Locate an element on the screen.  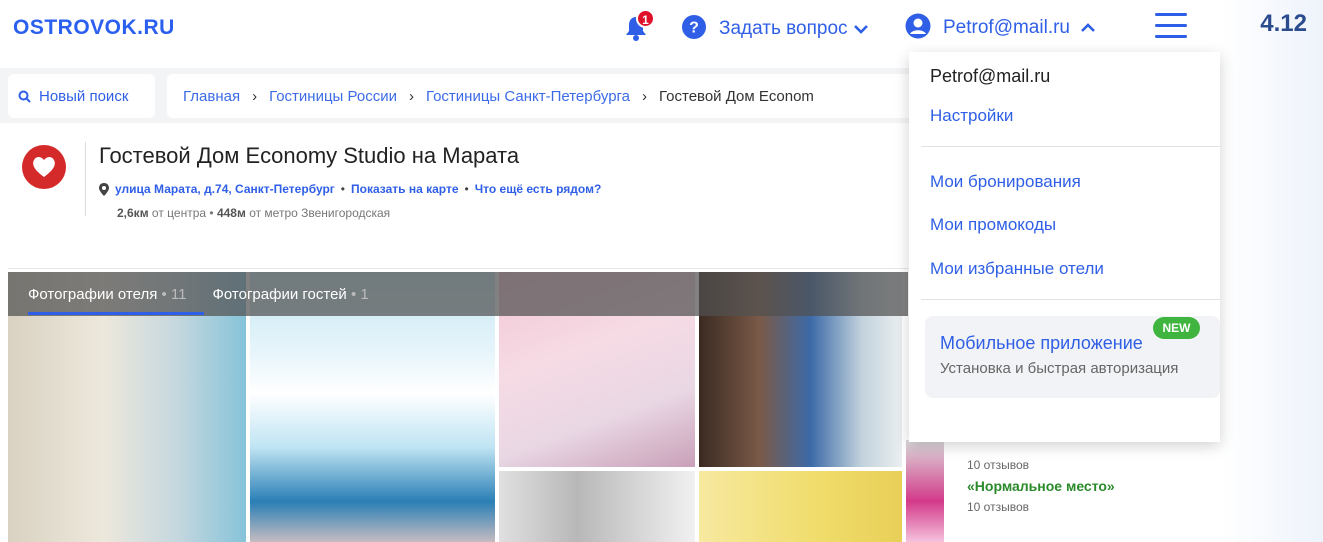
active-tab-indicator is located at coordinates (116, 313).